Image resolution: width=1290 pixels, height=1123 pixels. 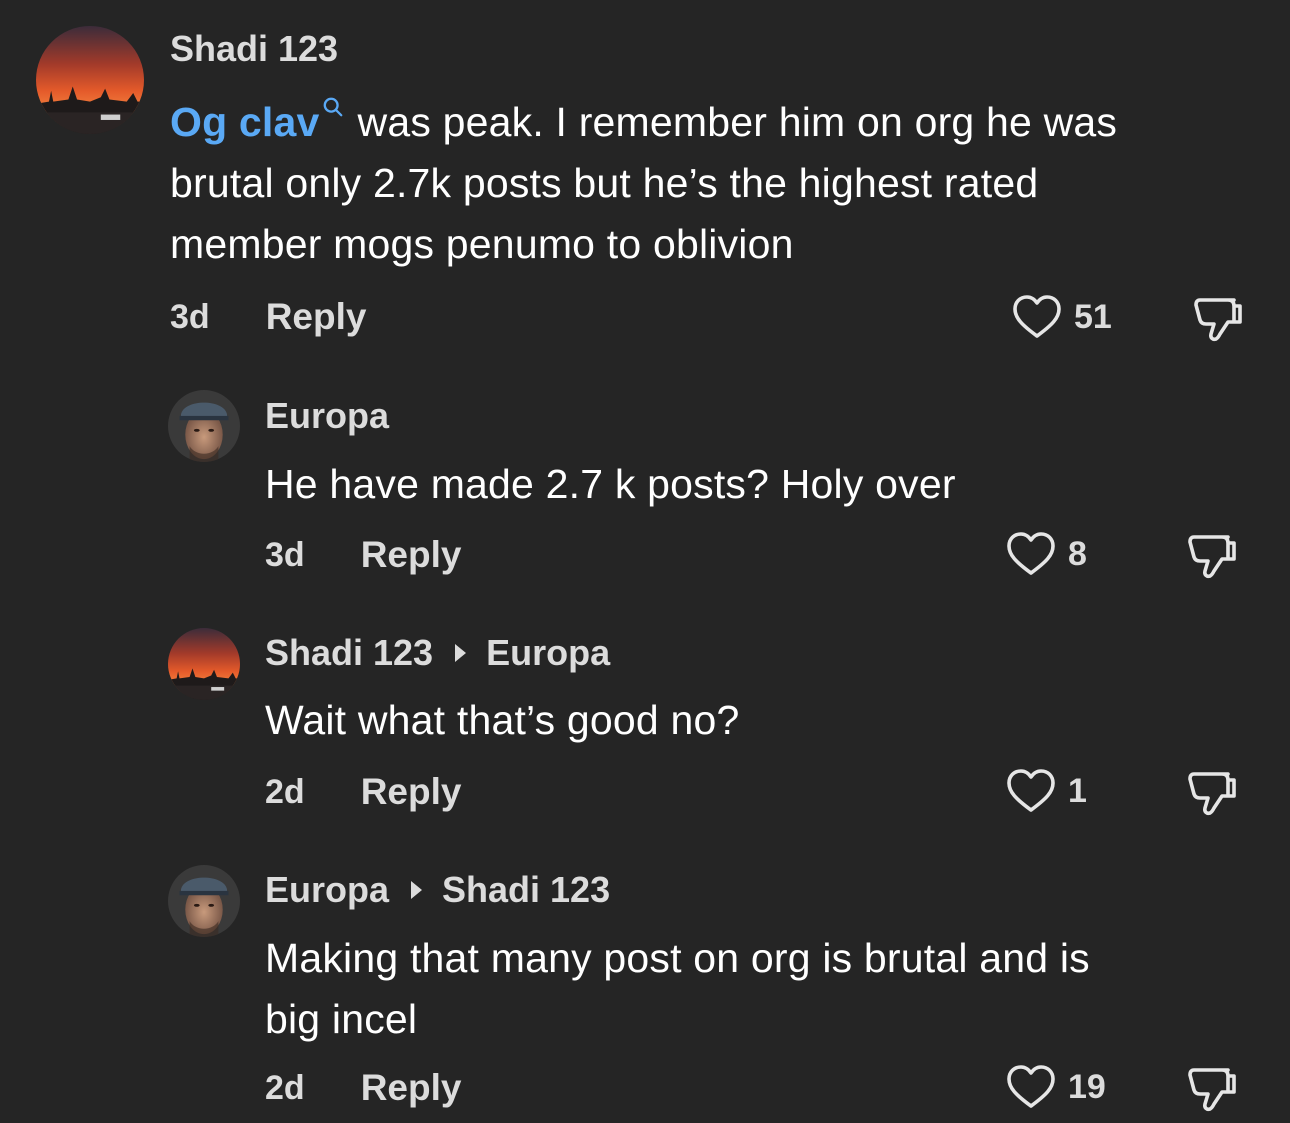 I want to click on comment-username: Europa Shadi 123, so click(x=437, y=890).